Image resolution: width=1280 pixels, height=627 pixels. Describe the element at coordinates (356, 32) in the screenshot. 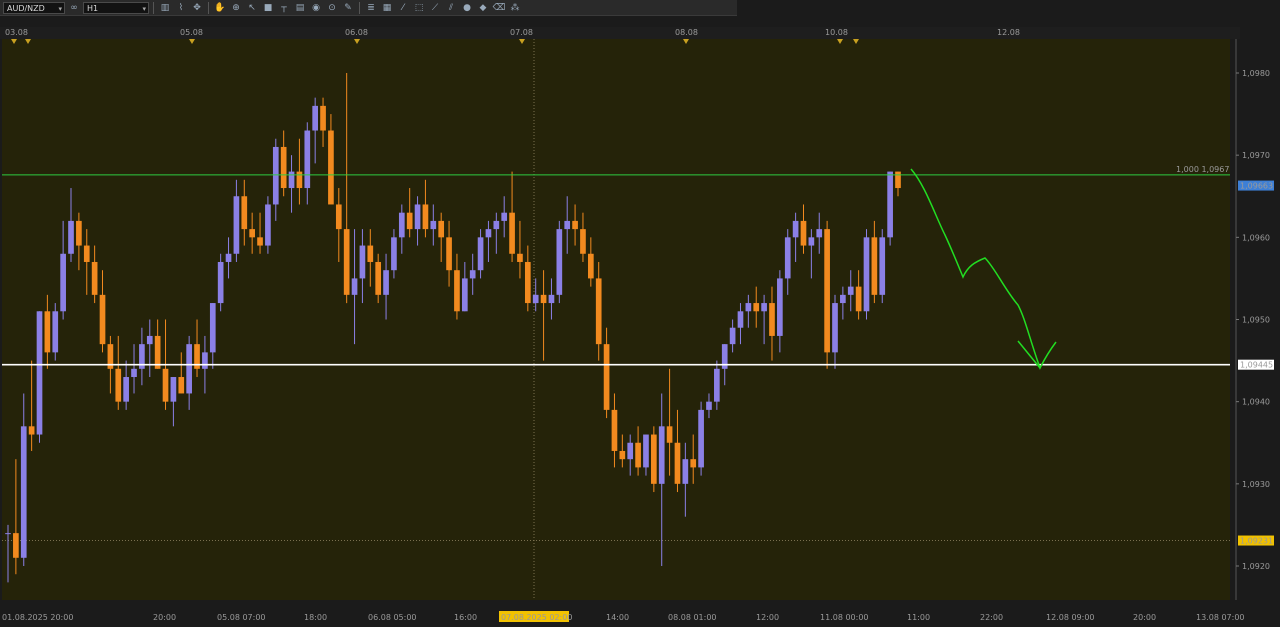

I see `top-date-label: 06.08` at that location.